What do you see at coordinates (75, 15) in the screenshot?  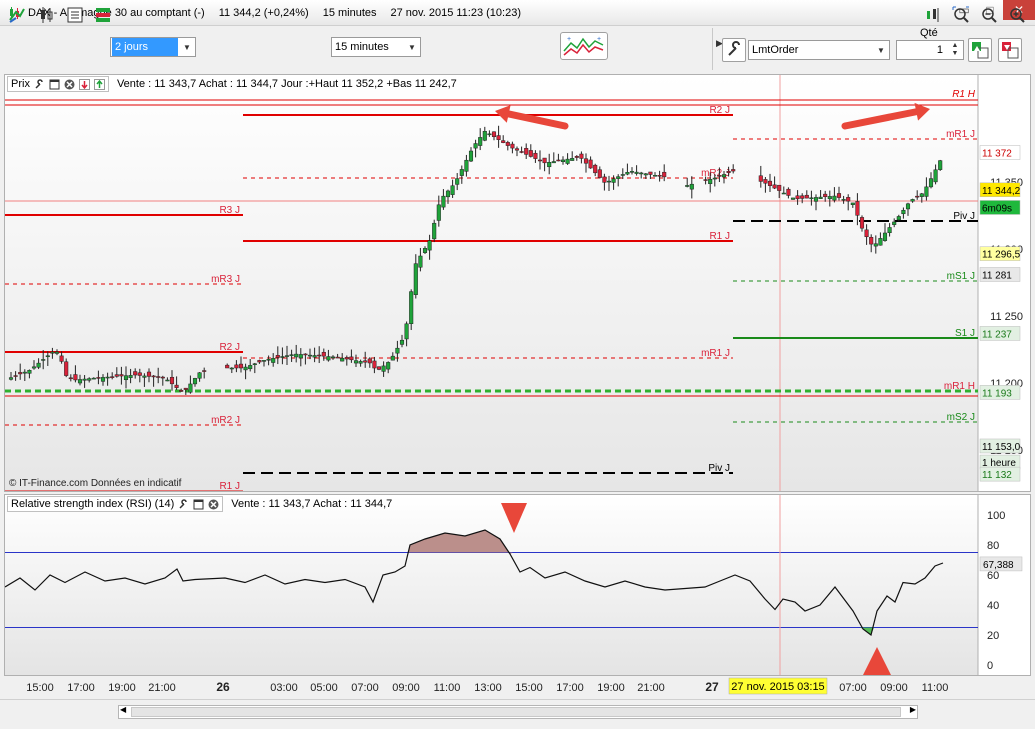 I see `settings-grid-icon` at bounding box center [75, 15].